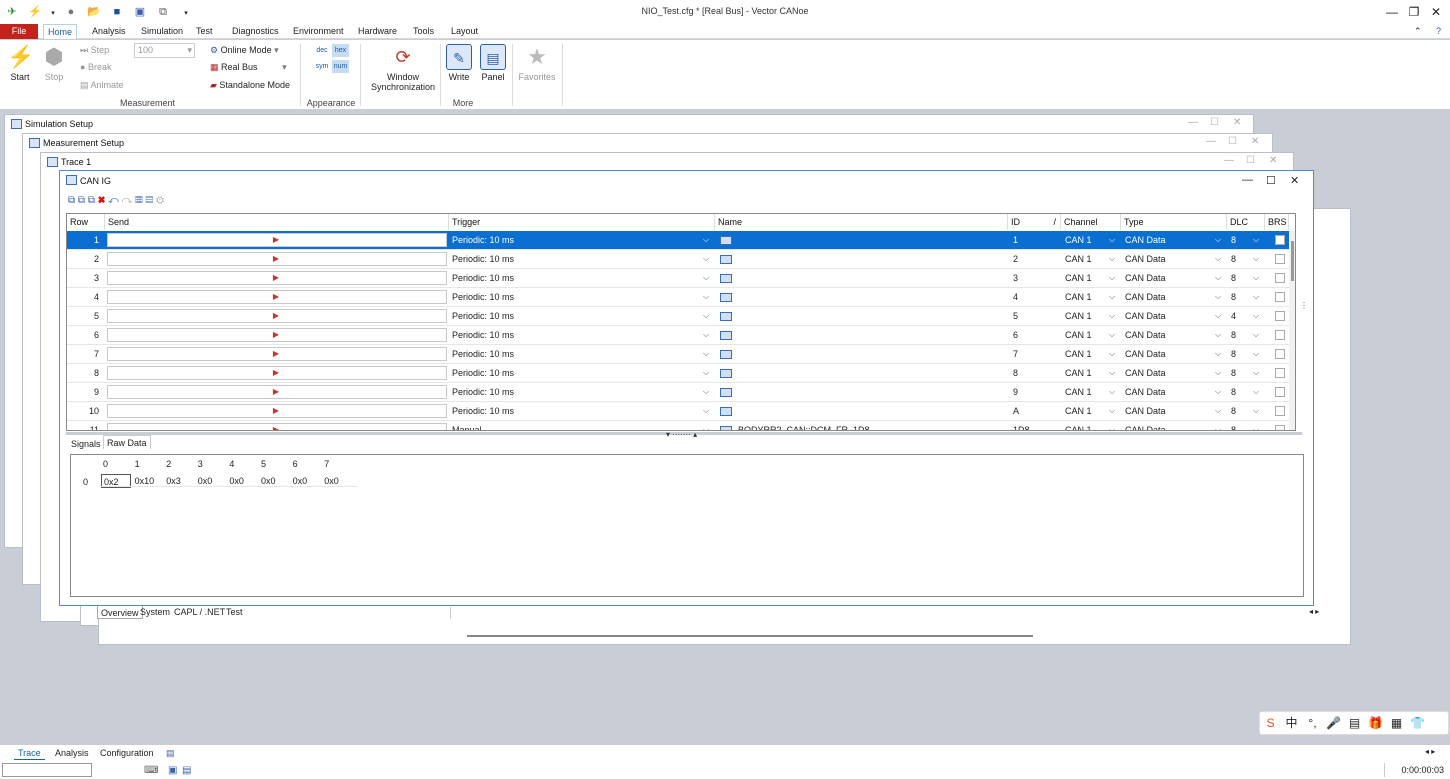 Image resolution: width=1450 pixels, height=779 pixels. What do you see at coordinates (681, 373) in the screenshot?
I see `table-row: 8 ▶ Periodic: 10 ms ⌵ 8 CAN 1 ⌵ CAN Data ⌵ 8 ⌵` at bounding box center [681, 373].